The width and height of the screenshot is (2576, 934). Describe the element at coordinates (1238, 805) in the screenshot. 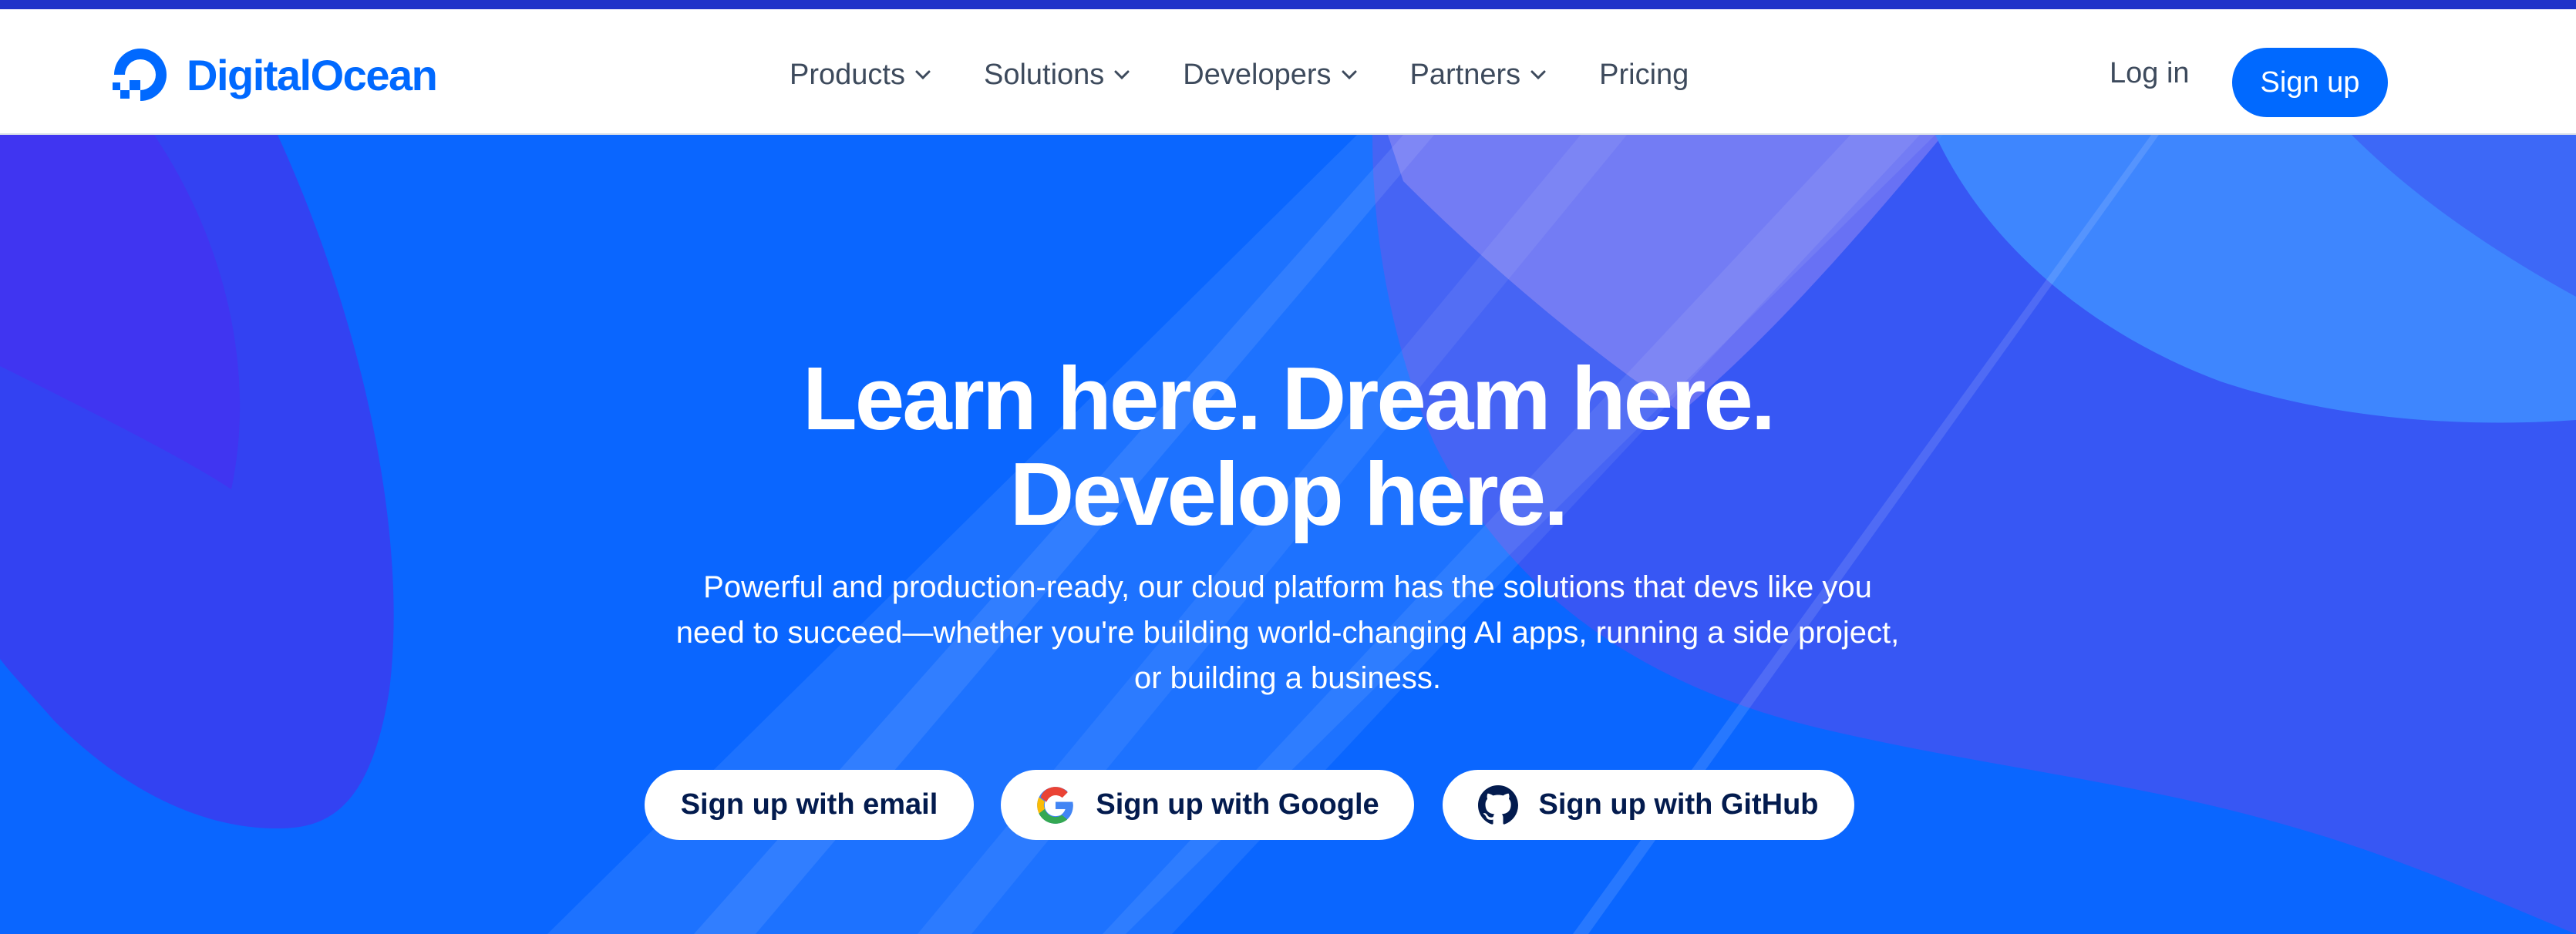

I see `signup-google-label: Sign up with Google` at that location.